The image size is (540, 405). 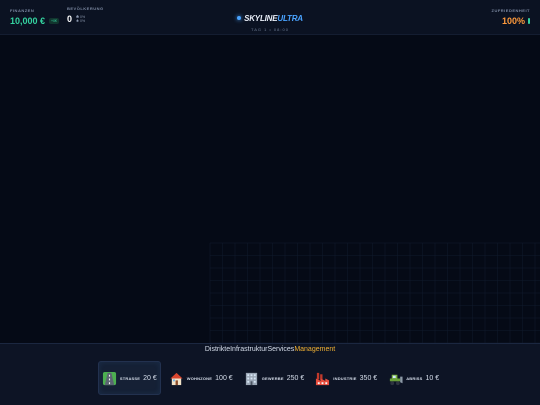 I want to click on tool-strasse-name: STRASSE, so click(x=130, y=378).